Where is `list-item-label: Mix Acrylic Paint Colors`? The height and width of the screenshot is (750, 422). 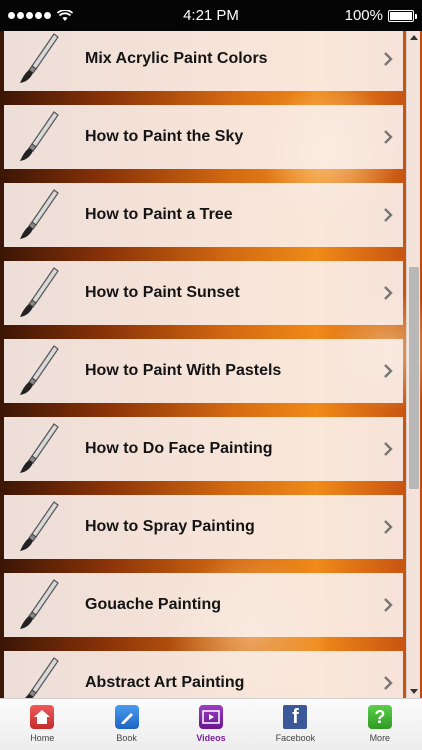
list-item-label: Mix Acrylic Paint Colors is located at coordinates (176, 58).